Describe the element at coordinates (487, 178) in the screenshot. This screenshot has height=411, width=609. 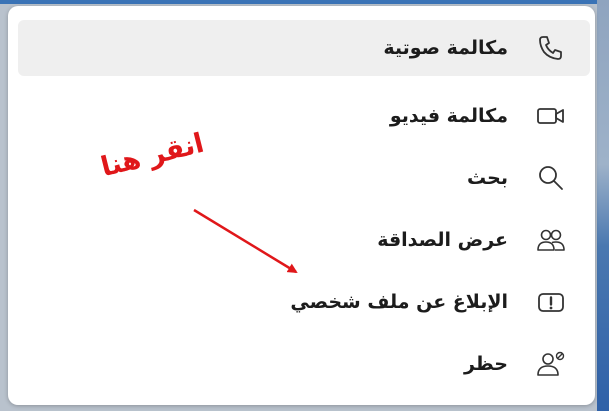
I see `search-label: بحث` at that location.